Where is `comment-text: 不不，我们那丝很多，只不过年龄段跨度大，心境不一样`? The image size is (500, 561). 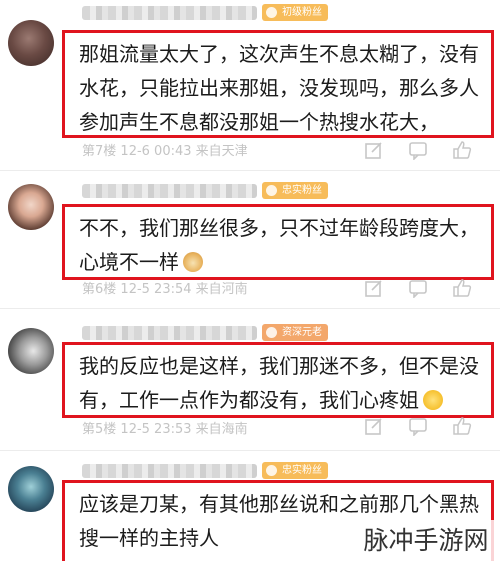
comment-text: 不不，我们那丝很多，只不过年龄段跨度大，心境不一样 is located at coordinates (279, 245).